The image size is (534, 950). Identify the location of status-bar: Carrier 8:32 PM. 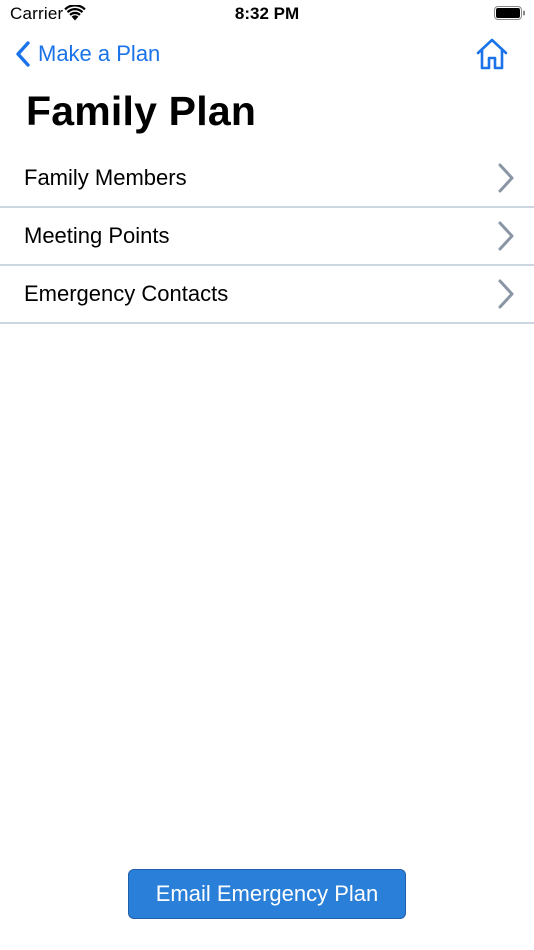
(267, 15).